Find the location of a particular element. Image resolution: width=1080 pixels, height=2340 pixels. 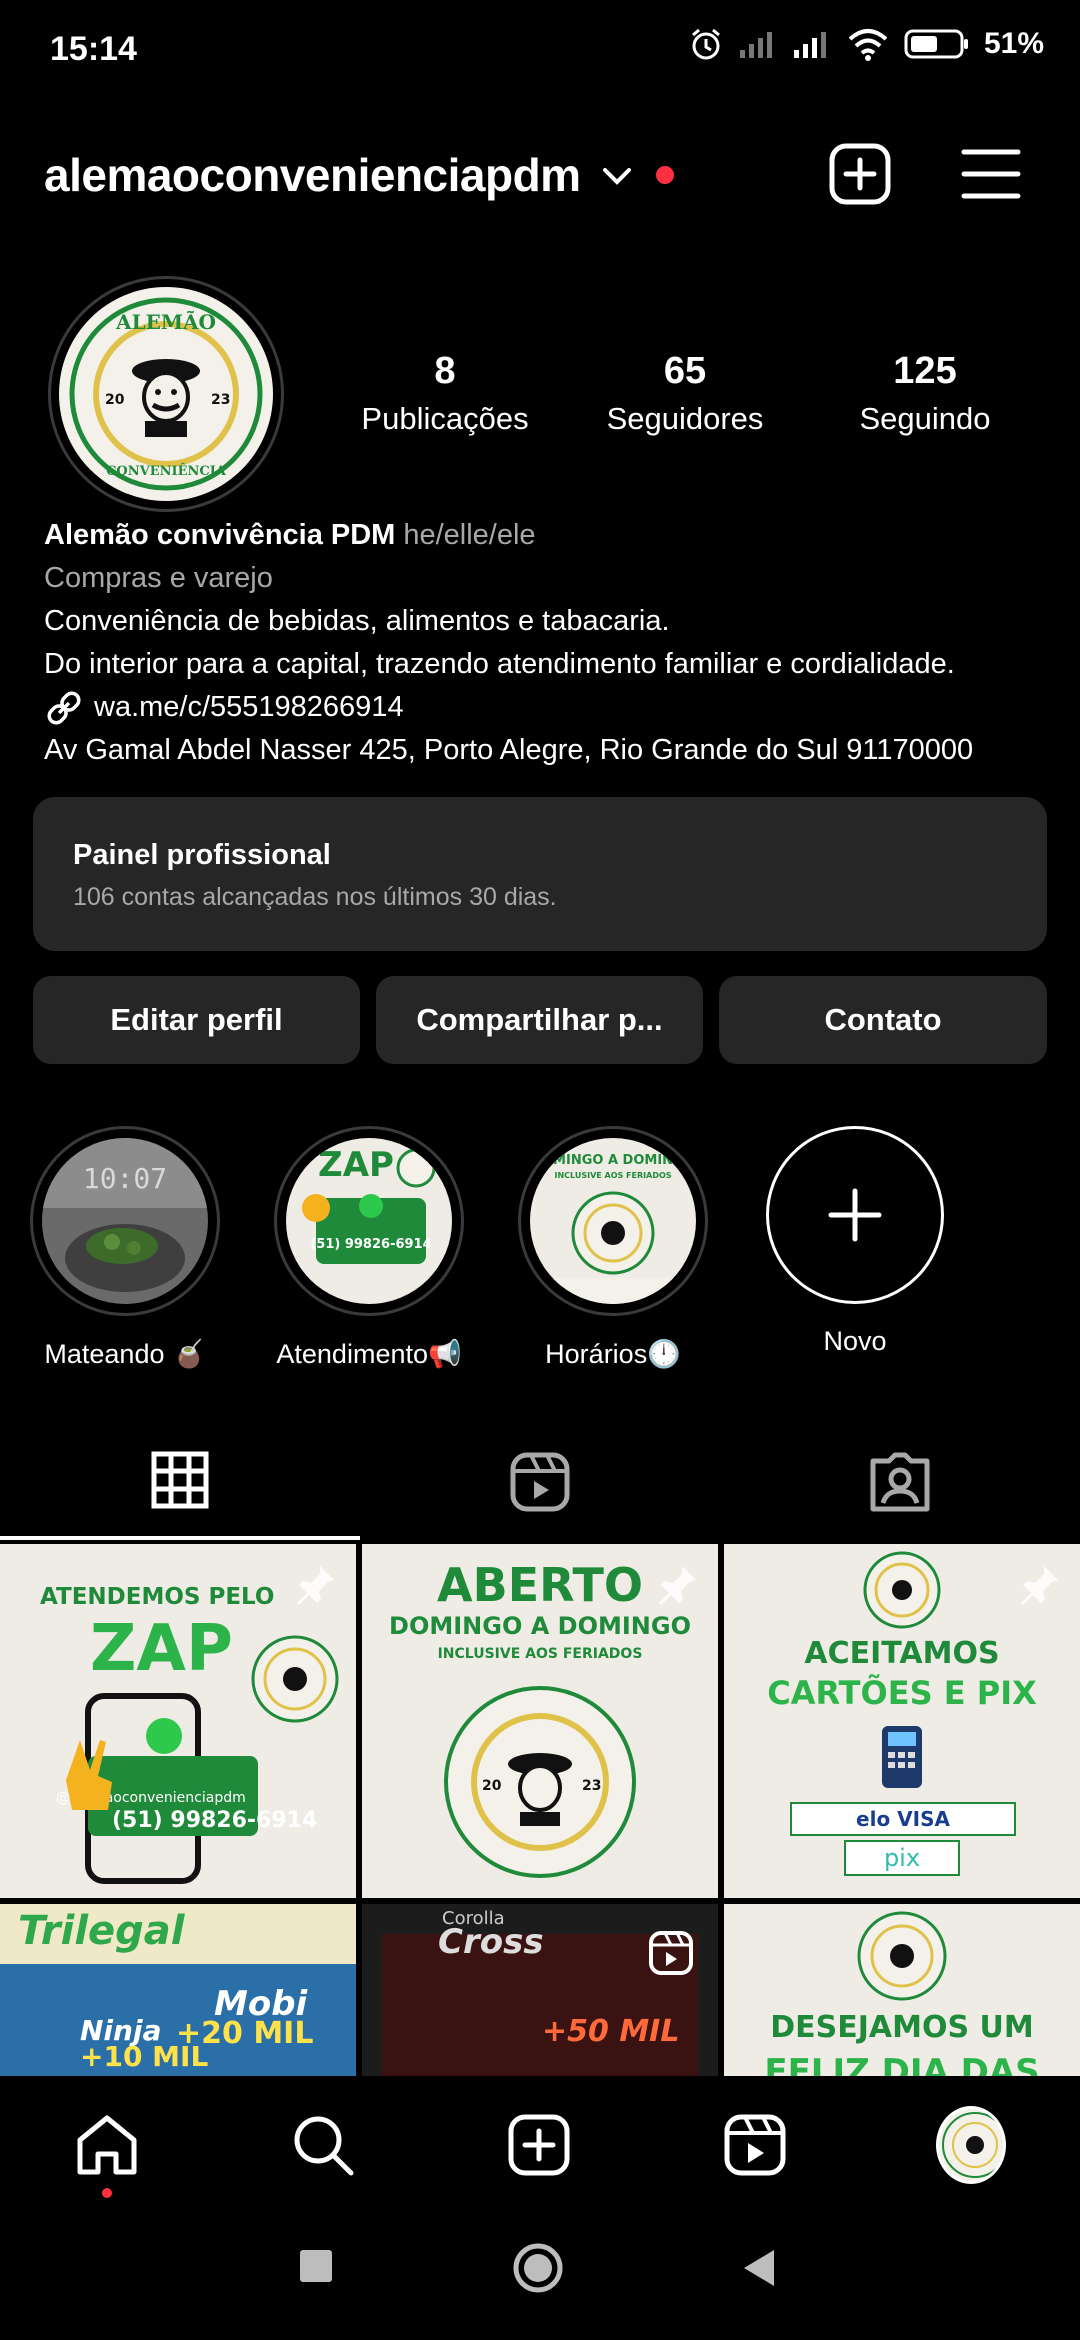

search-icon is located at coordinates (324, 2146).